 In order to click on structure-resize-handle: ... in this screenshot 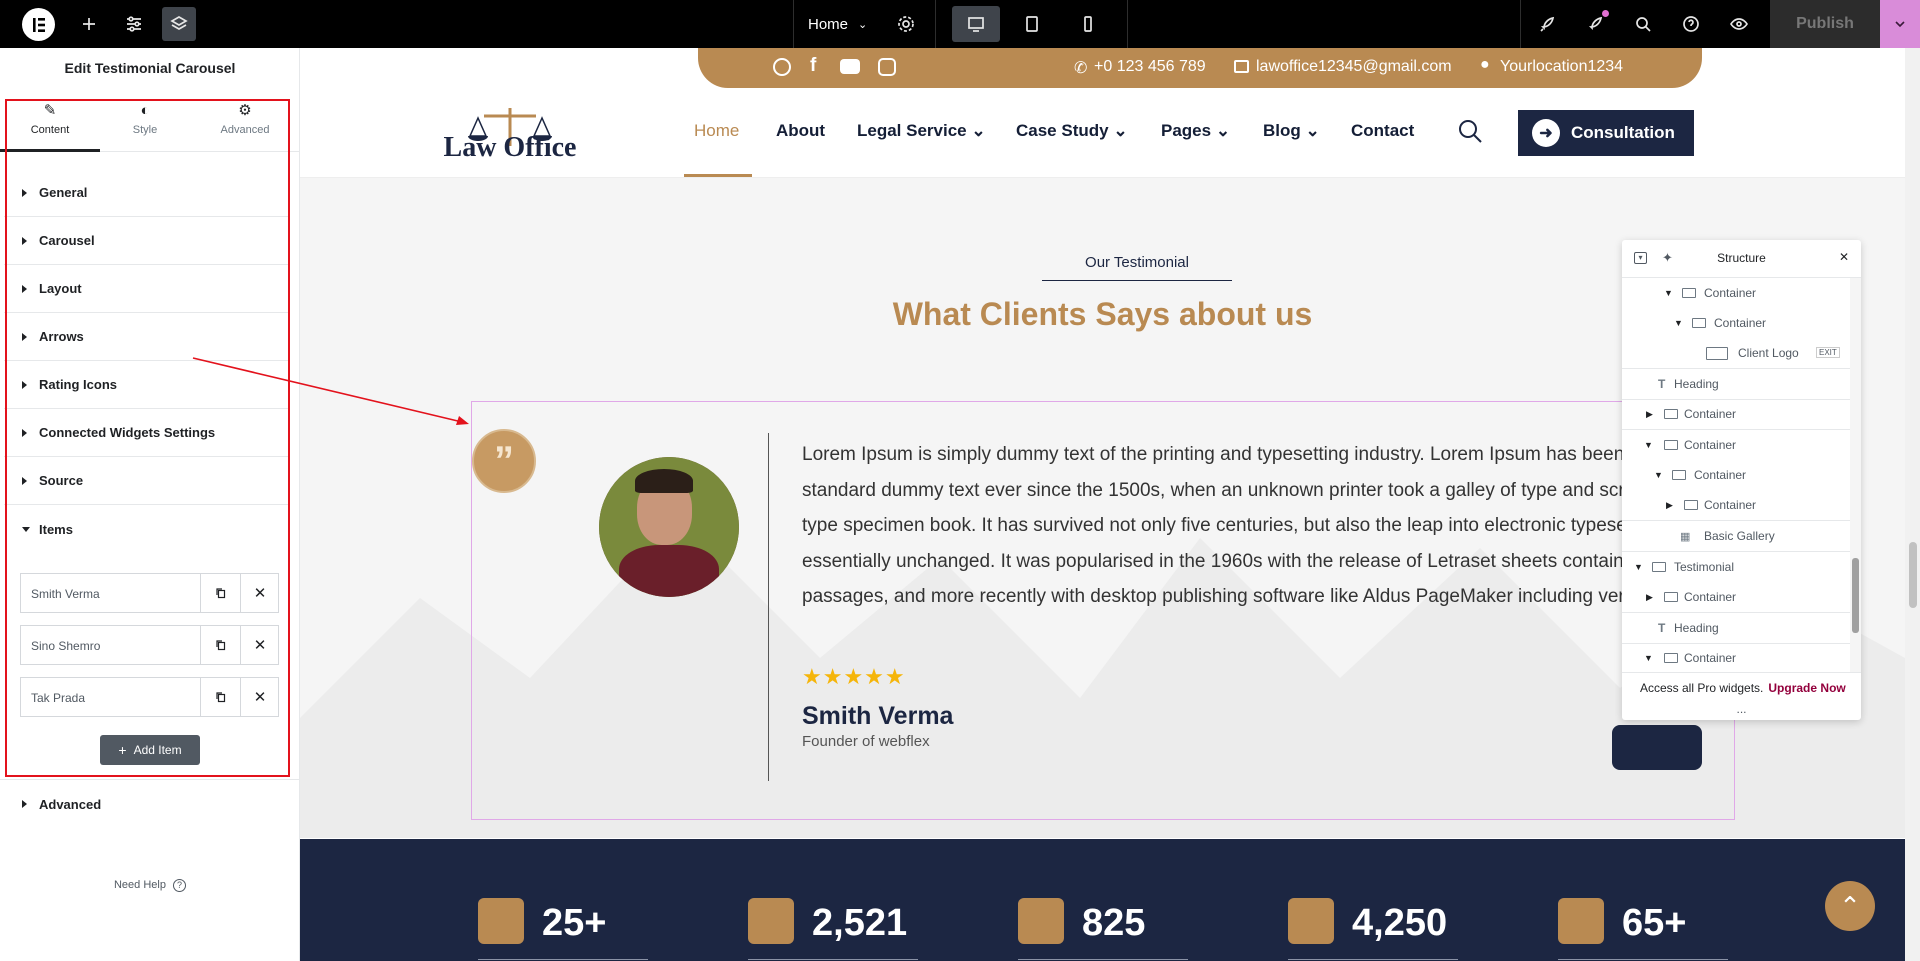, I will do `click(1741, 709)`.